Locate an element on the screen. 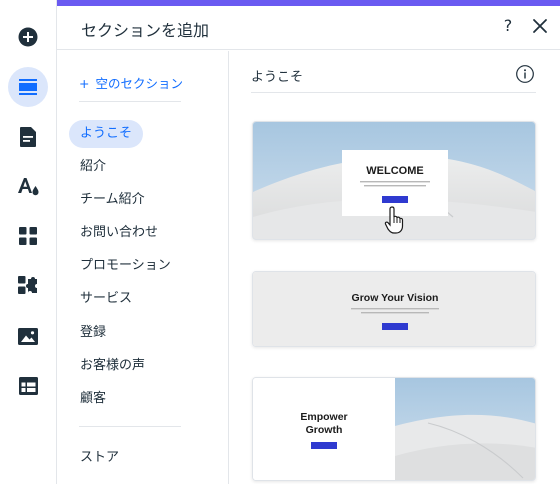  empower-card-heading-line1: Empower is located at coordinates (323, 417).